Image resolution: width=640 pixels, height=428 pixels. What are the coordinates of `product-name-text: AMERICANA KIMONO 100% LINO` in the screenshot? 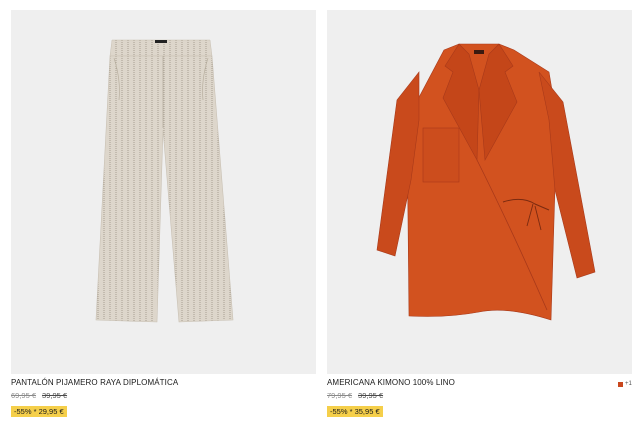 It's located at (391, 382).